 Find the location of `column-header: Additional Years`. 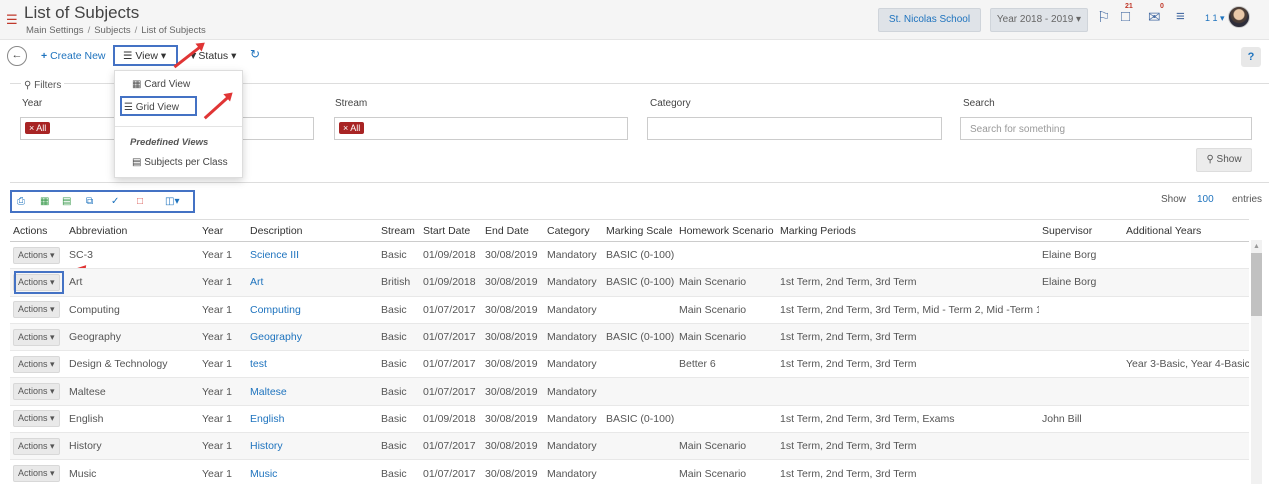

column-header: Additional Years is located at coordinates (1186, 230).